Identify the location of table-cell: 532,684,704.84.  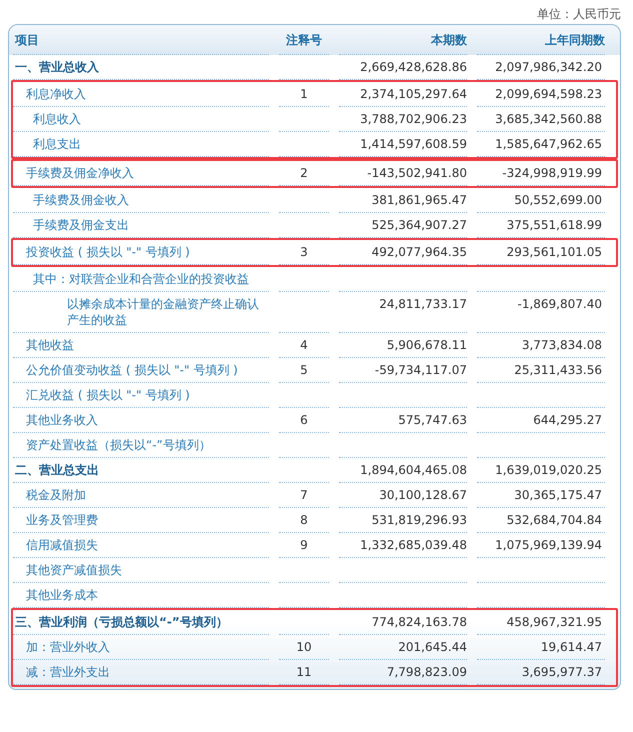
(554, 520).